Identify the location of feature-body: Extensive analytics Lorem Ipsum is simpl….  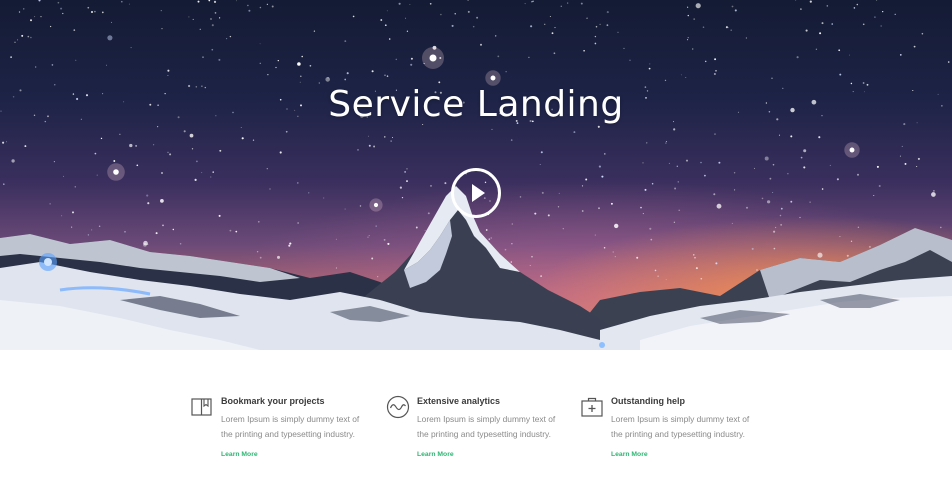
(492, 426).